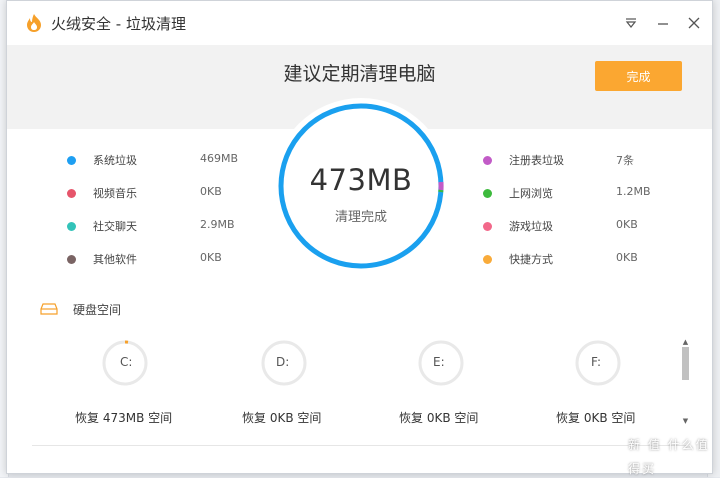  What do you see at coordinates (167, 227) in the screenshot?
I see `category-social-chat: 社交聊天 2.9MB` at bounding box center [167, 227].